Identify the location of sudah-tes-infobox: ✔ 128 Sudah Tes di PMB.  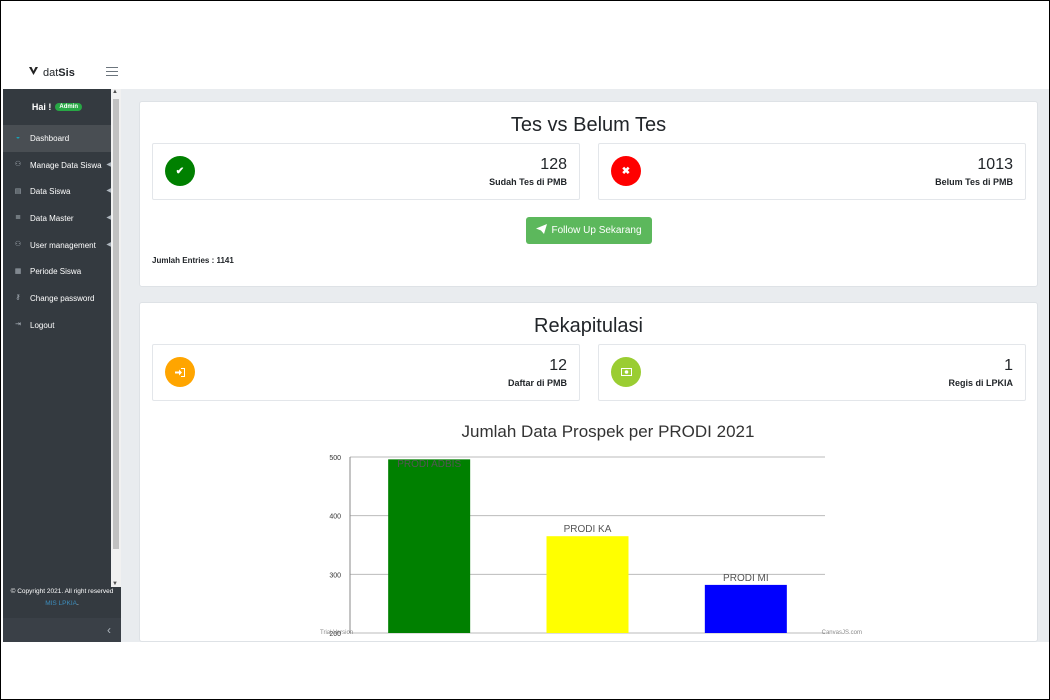
(366, 171).